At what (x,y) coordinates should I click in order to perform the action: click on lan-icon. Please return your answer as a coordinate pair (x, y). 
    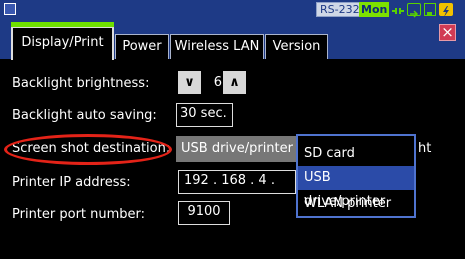
    Looking at the image, I should click on (430, 9).